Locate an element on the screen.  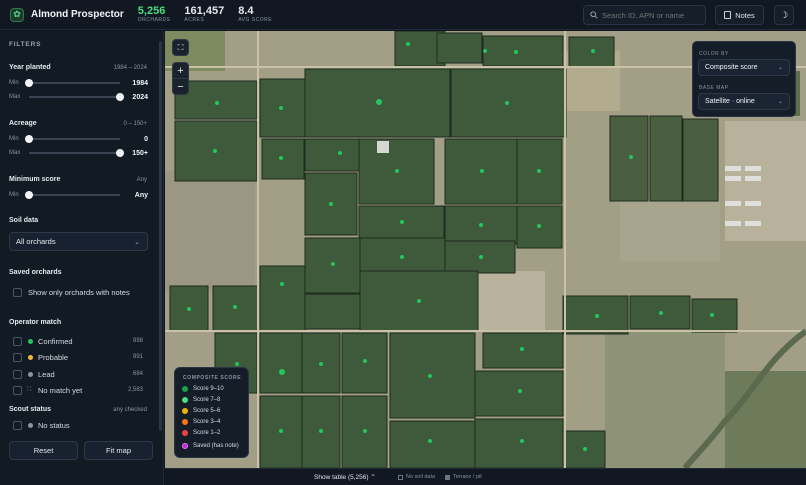
stat-value: 8.4 is located at coordinates (246, 11).